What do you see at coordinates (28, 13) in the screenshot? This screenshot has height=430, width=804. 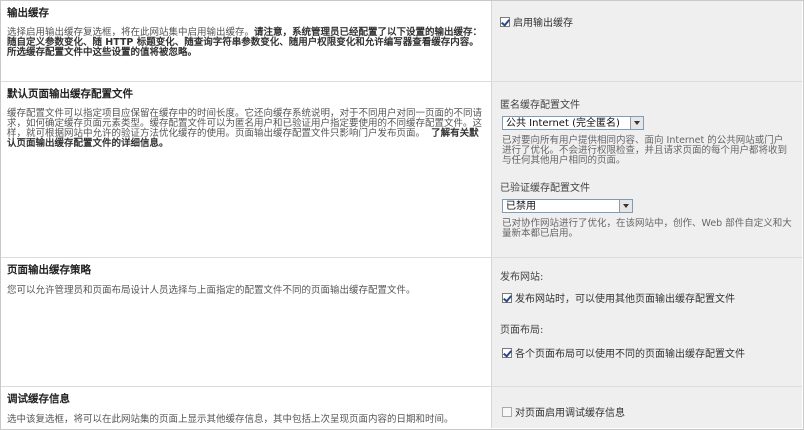 I see `output-cache-title: 输出缓存` at bounding box center [28, 13].